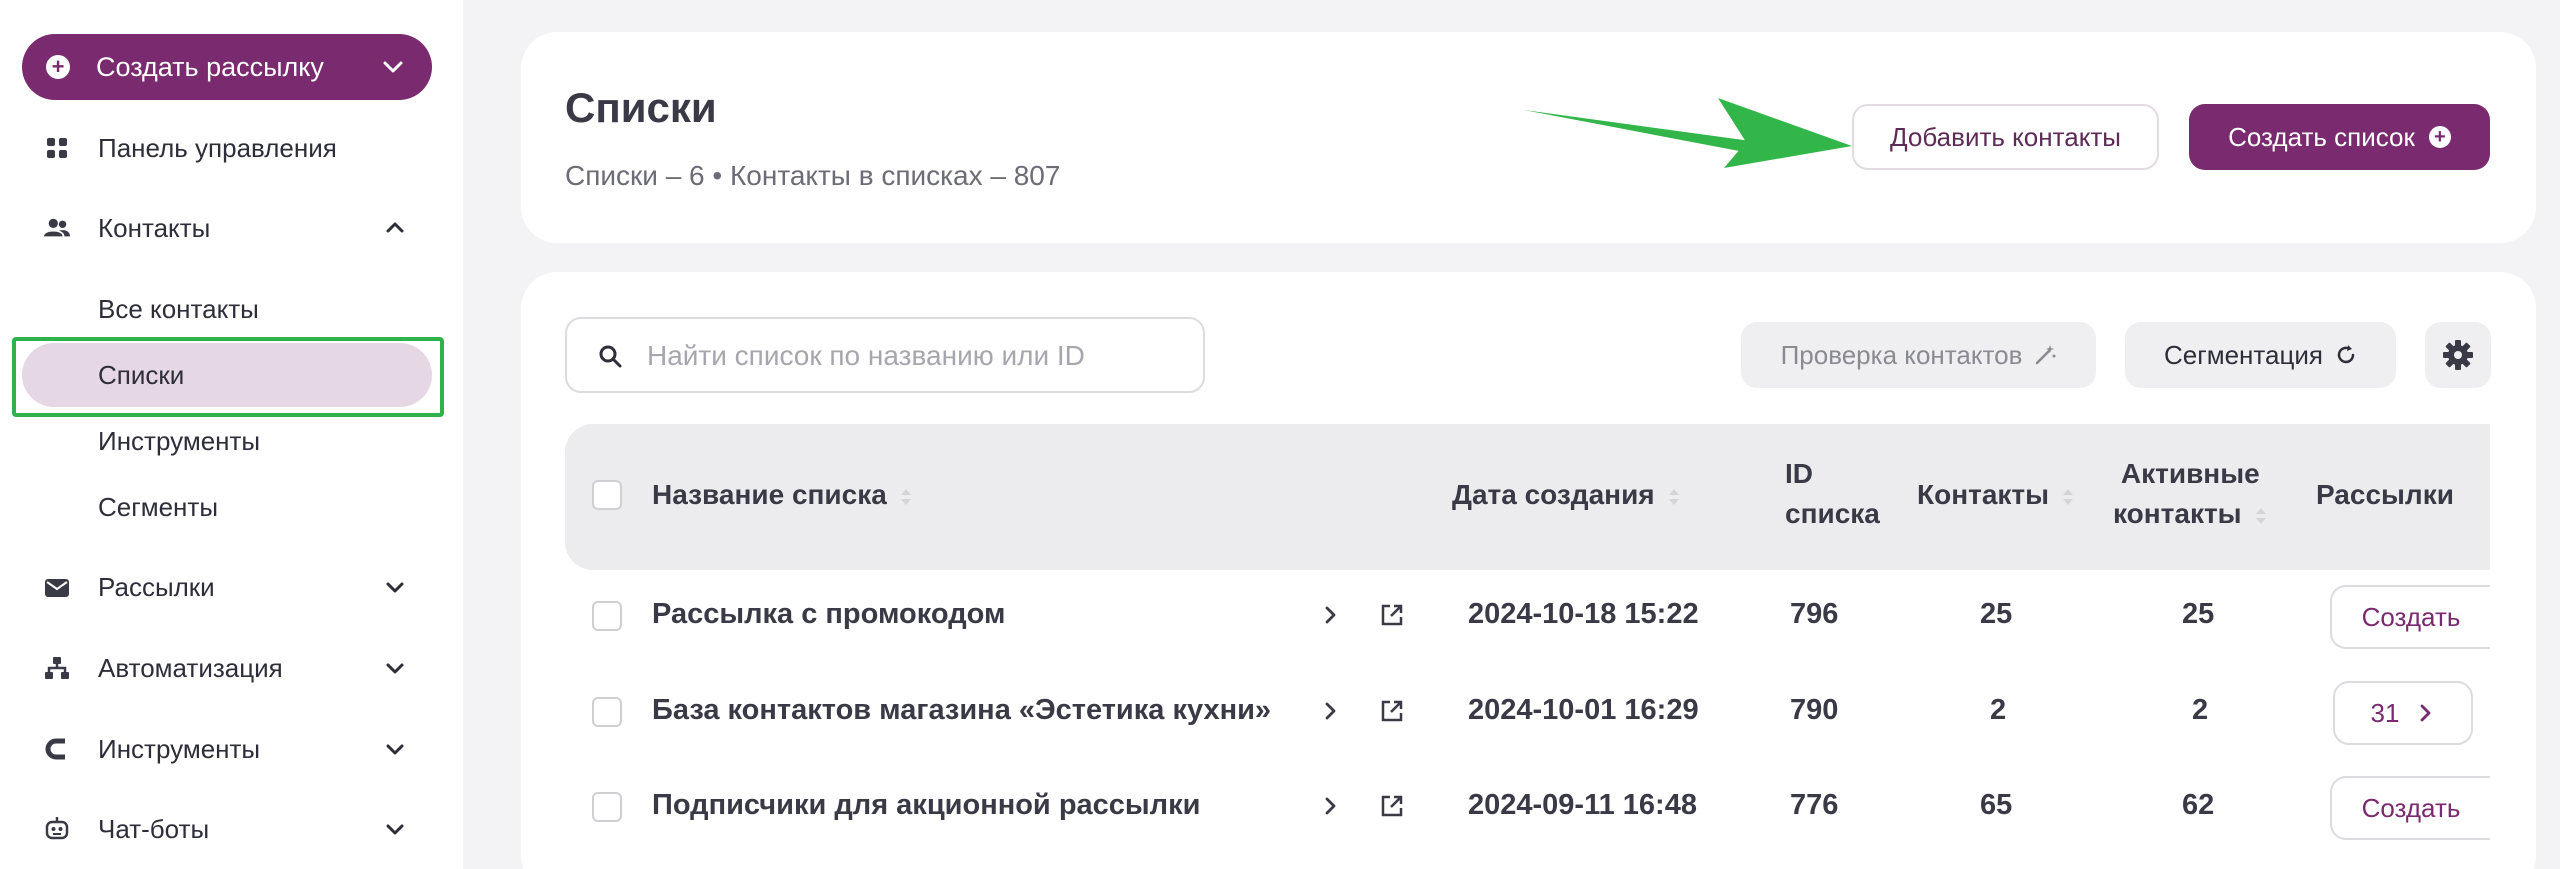 Image resolution: width=2560 pixels, height=869 pixels. I want to click on page-title: Списки, so click(641, 107).